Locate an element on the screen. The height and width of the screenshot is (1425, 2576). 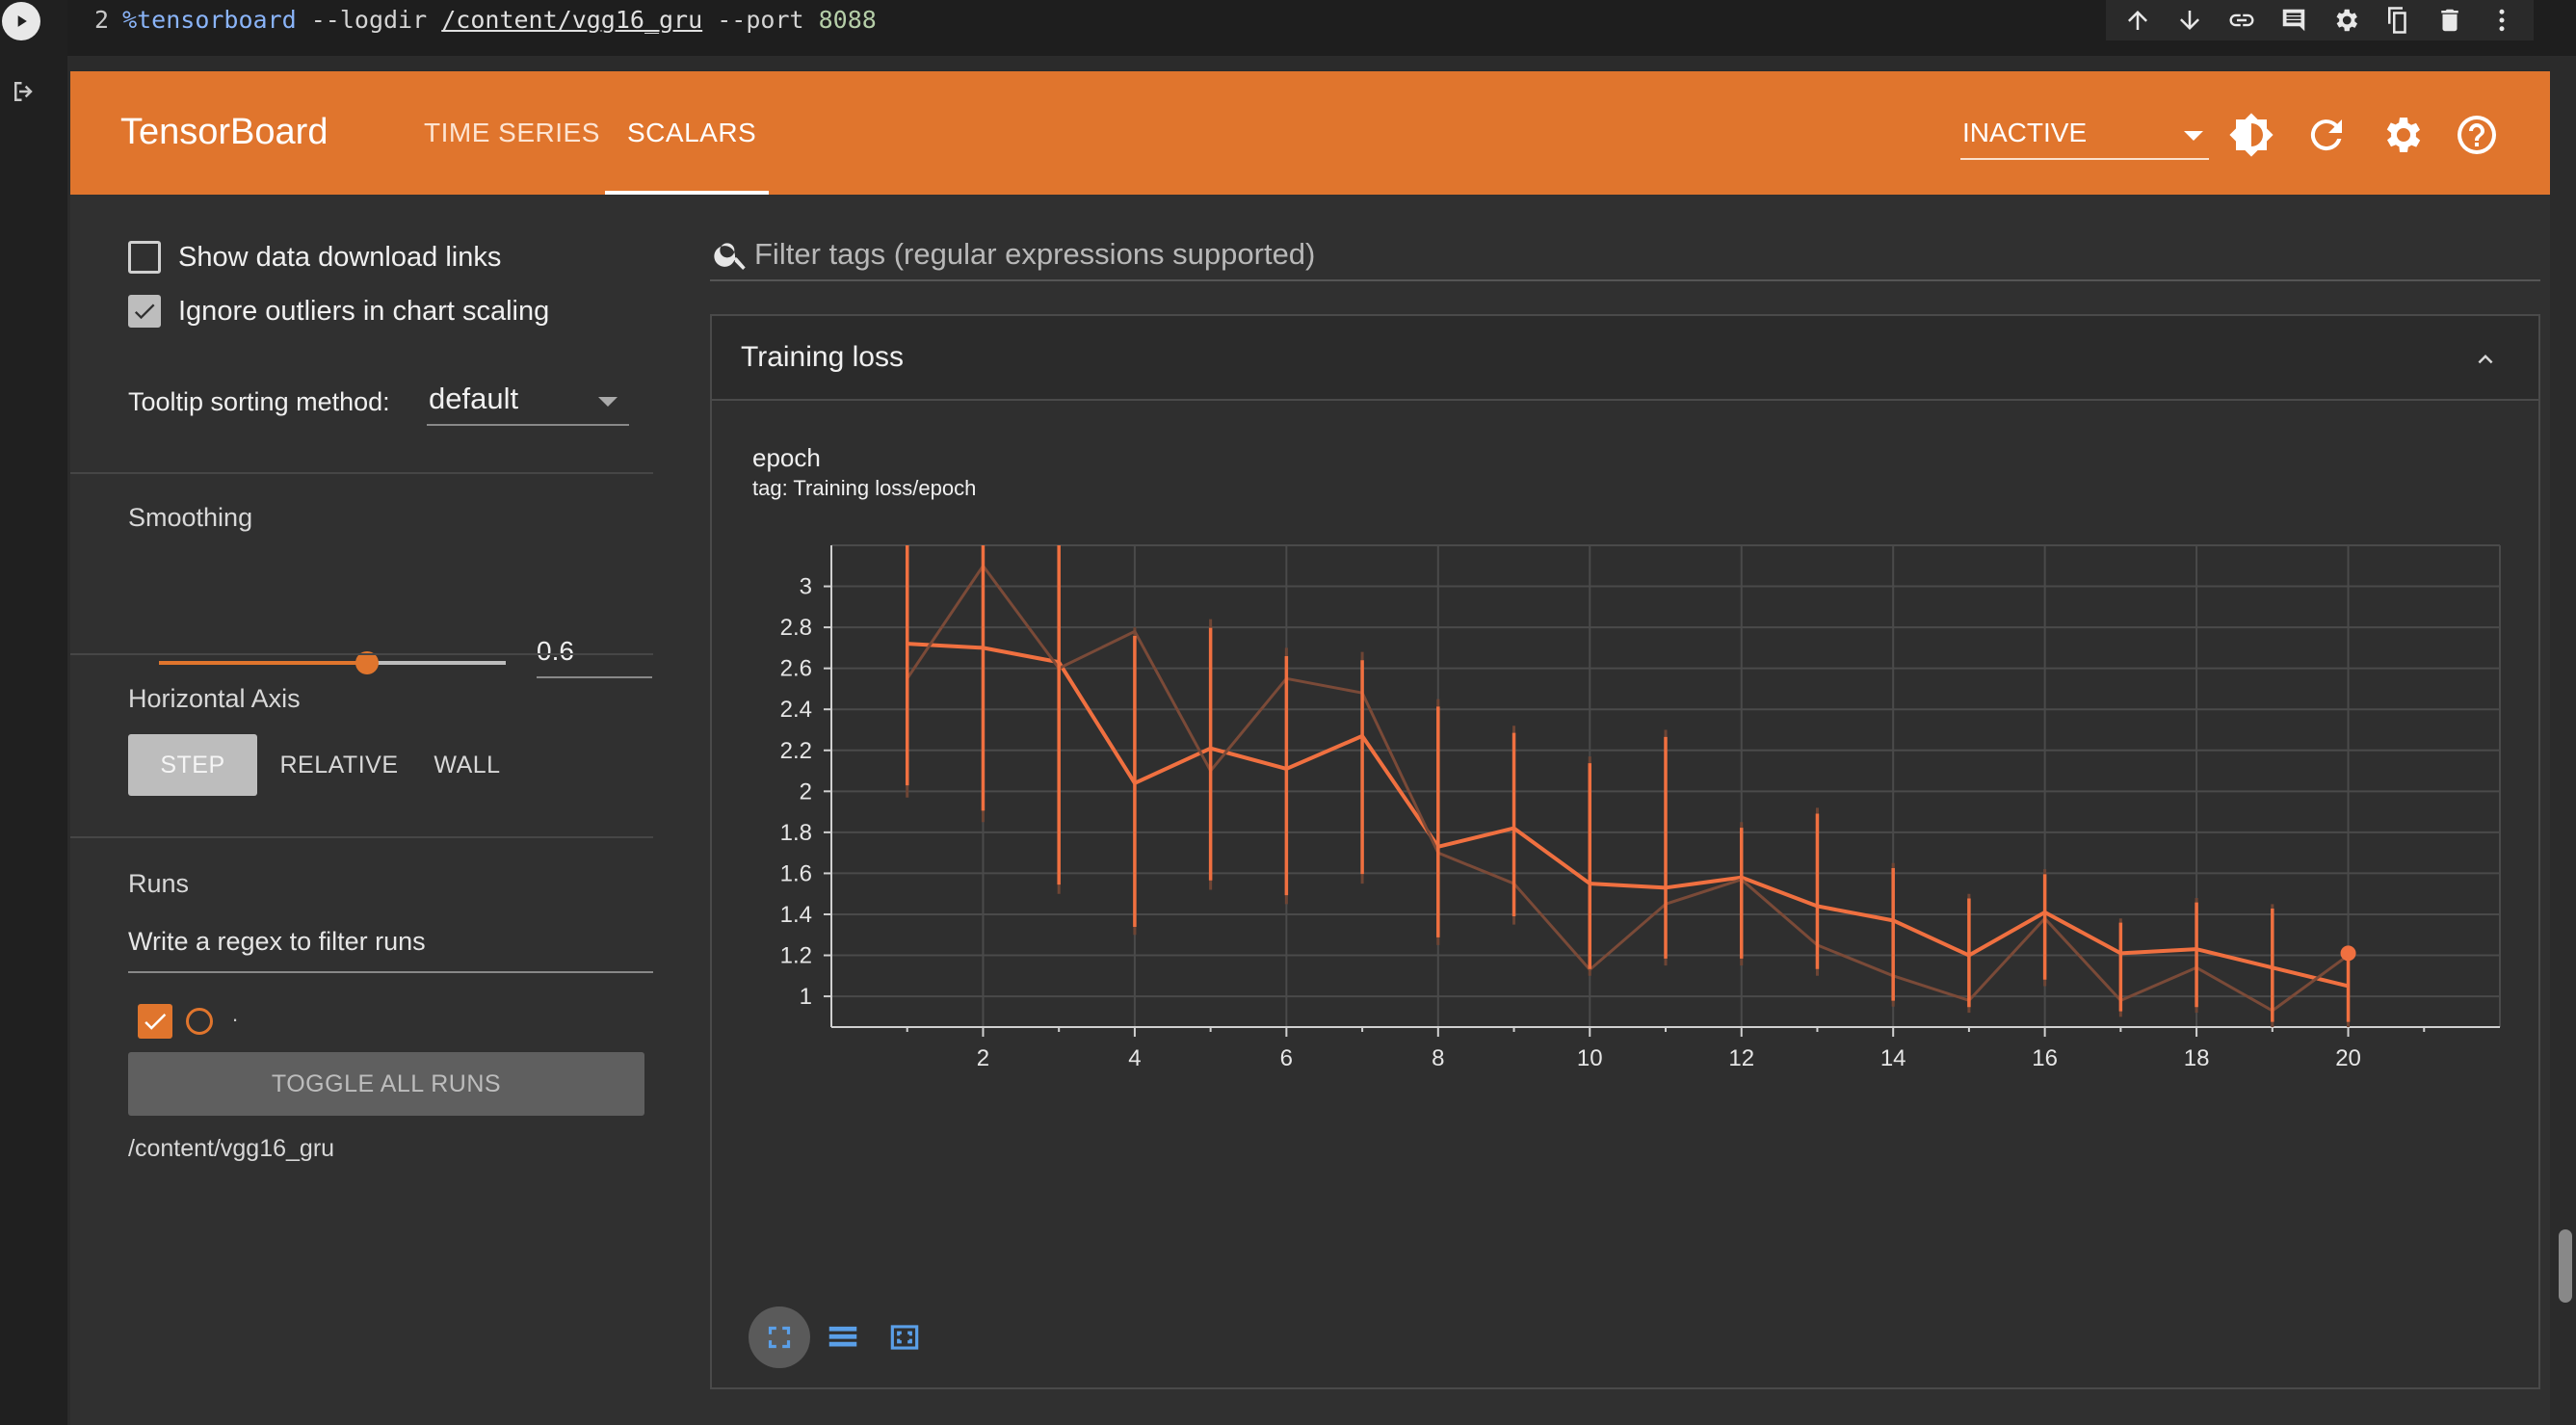
mirror-cell-icon is located at coordinates (2398, 20).